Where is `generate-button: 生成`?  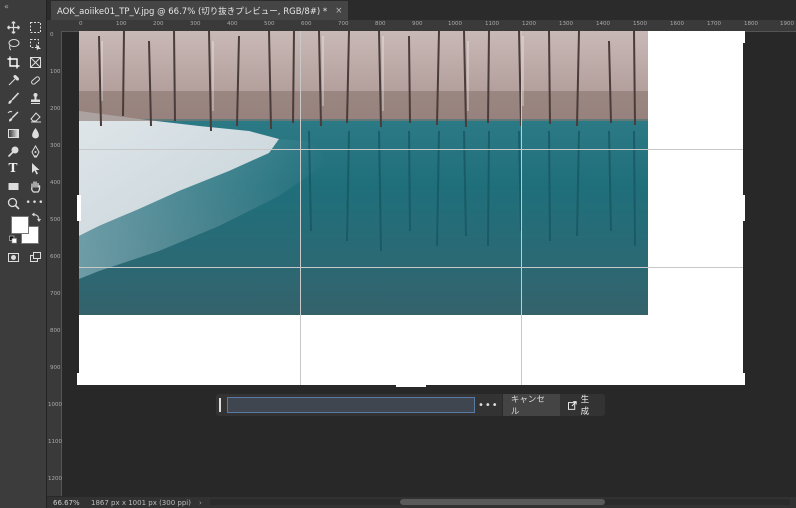
generate-button: 生成 is located at coordinates (582, 405).